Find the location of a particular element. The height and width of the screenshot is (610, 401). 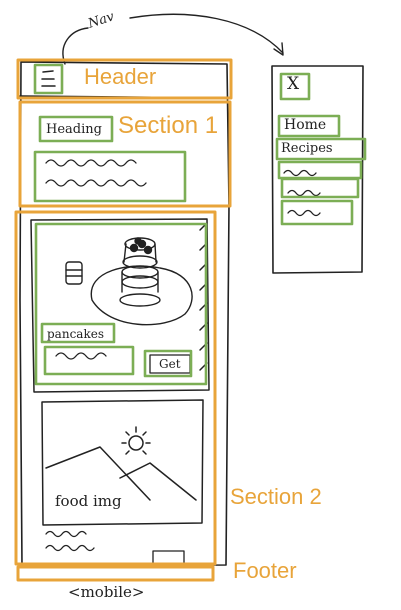

card-pancakes is located at coordinates (120, 305).